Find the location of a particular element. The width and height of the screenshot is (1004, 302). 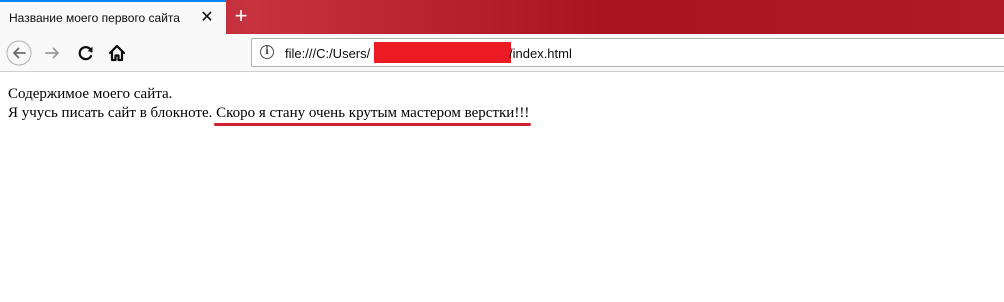

home-icon is located at coordinates (117, 53).